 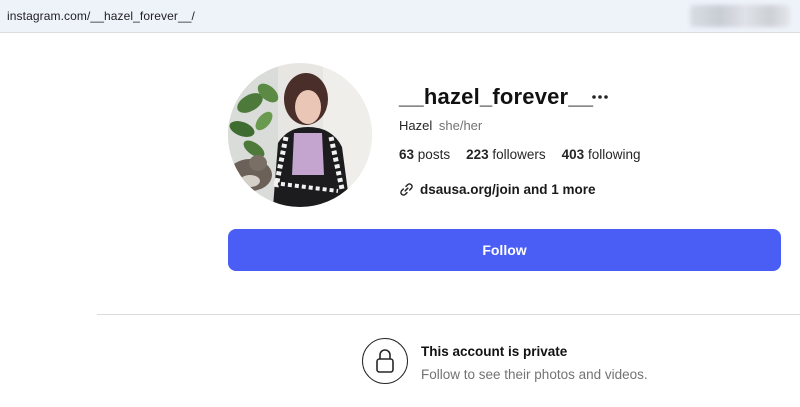 I want to click on following-count: 403, so click(x=573, y=154).